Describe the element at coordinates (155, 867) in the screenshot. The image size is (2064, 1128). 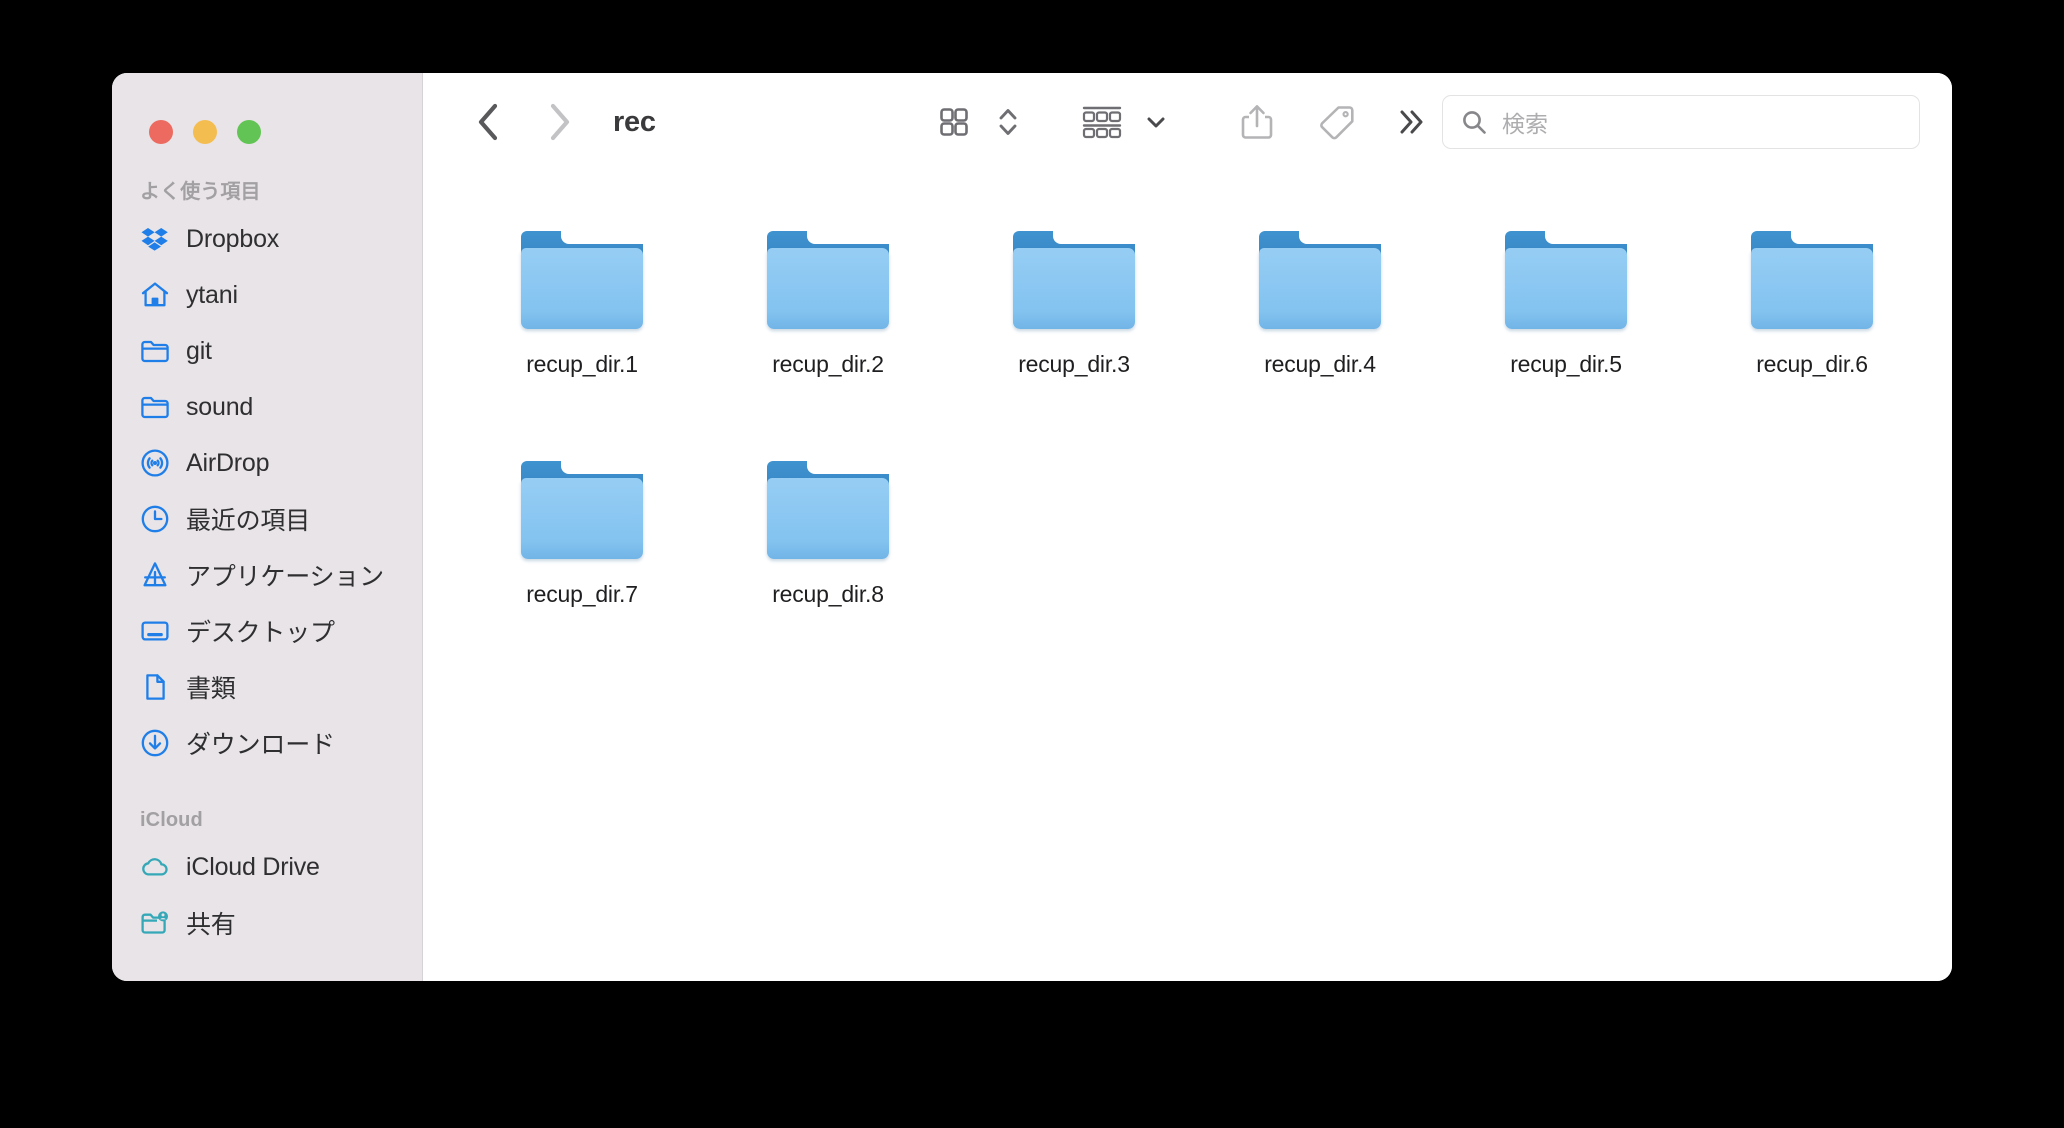
I see `cloud-icon` at that location.